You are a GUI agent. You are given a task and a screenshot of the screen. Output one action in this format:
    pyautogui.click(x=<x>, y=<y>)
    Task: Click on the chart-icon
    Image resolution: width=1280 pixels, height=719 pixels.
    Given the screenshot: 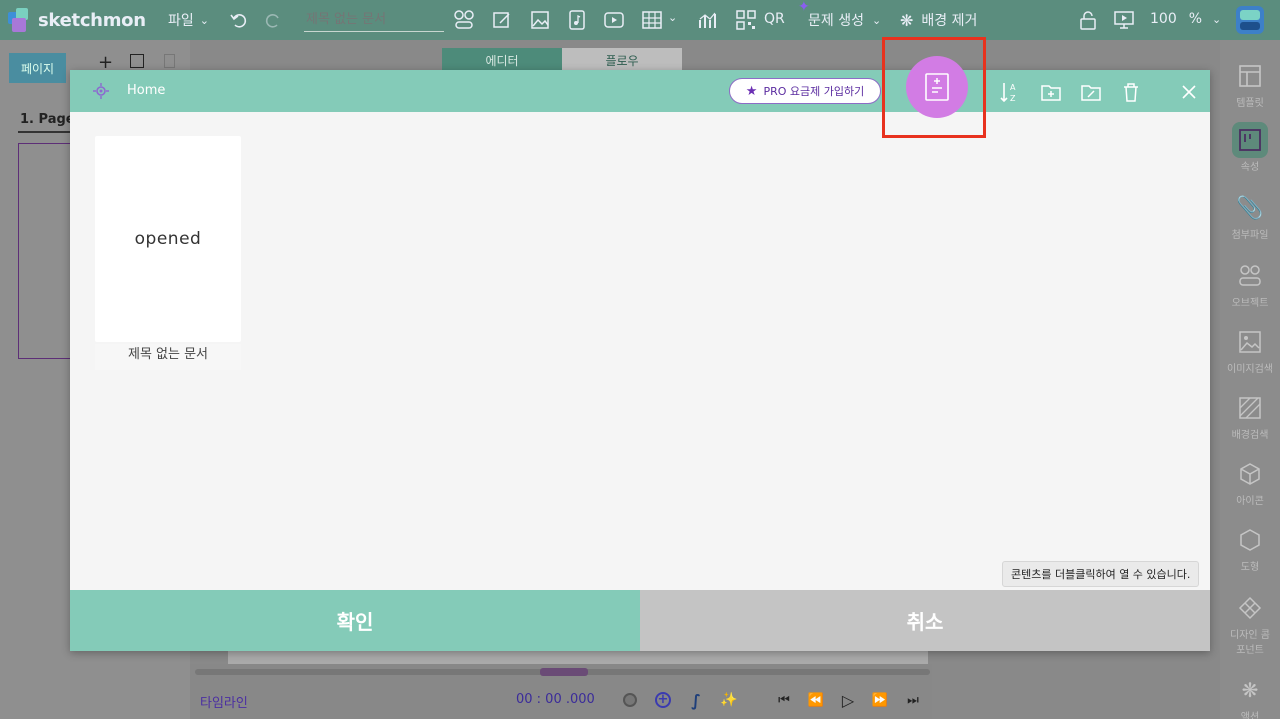 What is the action you would take?
    pyautogui.click(x=708, y=20)
    